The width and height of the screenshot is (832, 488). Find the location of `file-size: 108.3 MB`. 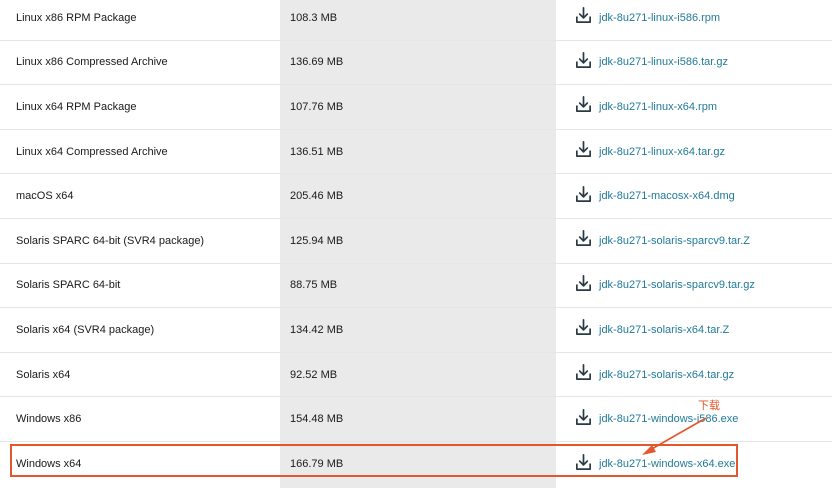

file-size: 108.3 MB is located at coordinates (418, 20).